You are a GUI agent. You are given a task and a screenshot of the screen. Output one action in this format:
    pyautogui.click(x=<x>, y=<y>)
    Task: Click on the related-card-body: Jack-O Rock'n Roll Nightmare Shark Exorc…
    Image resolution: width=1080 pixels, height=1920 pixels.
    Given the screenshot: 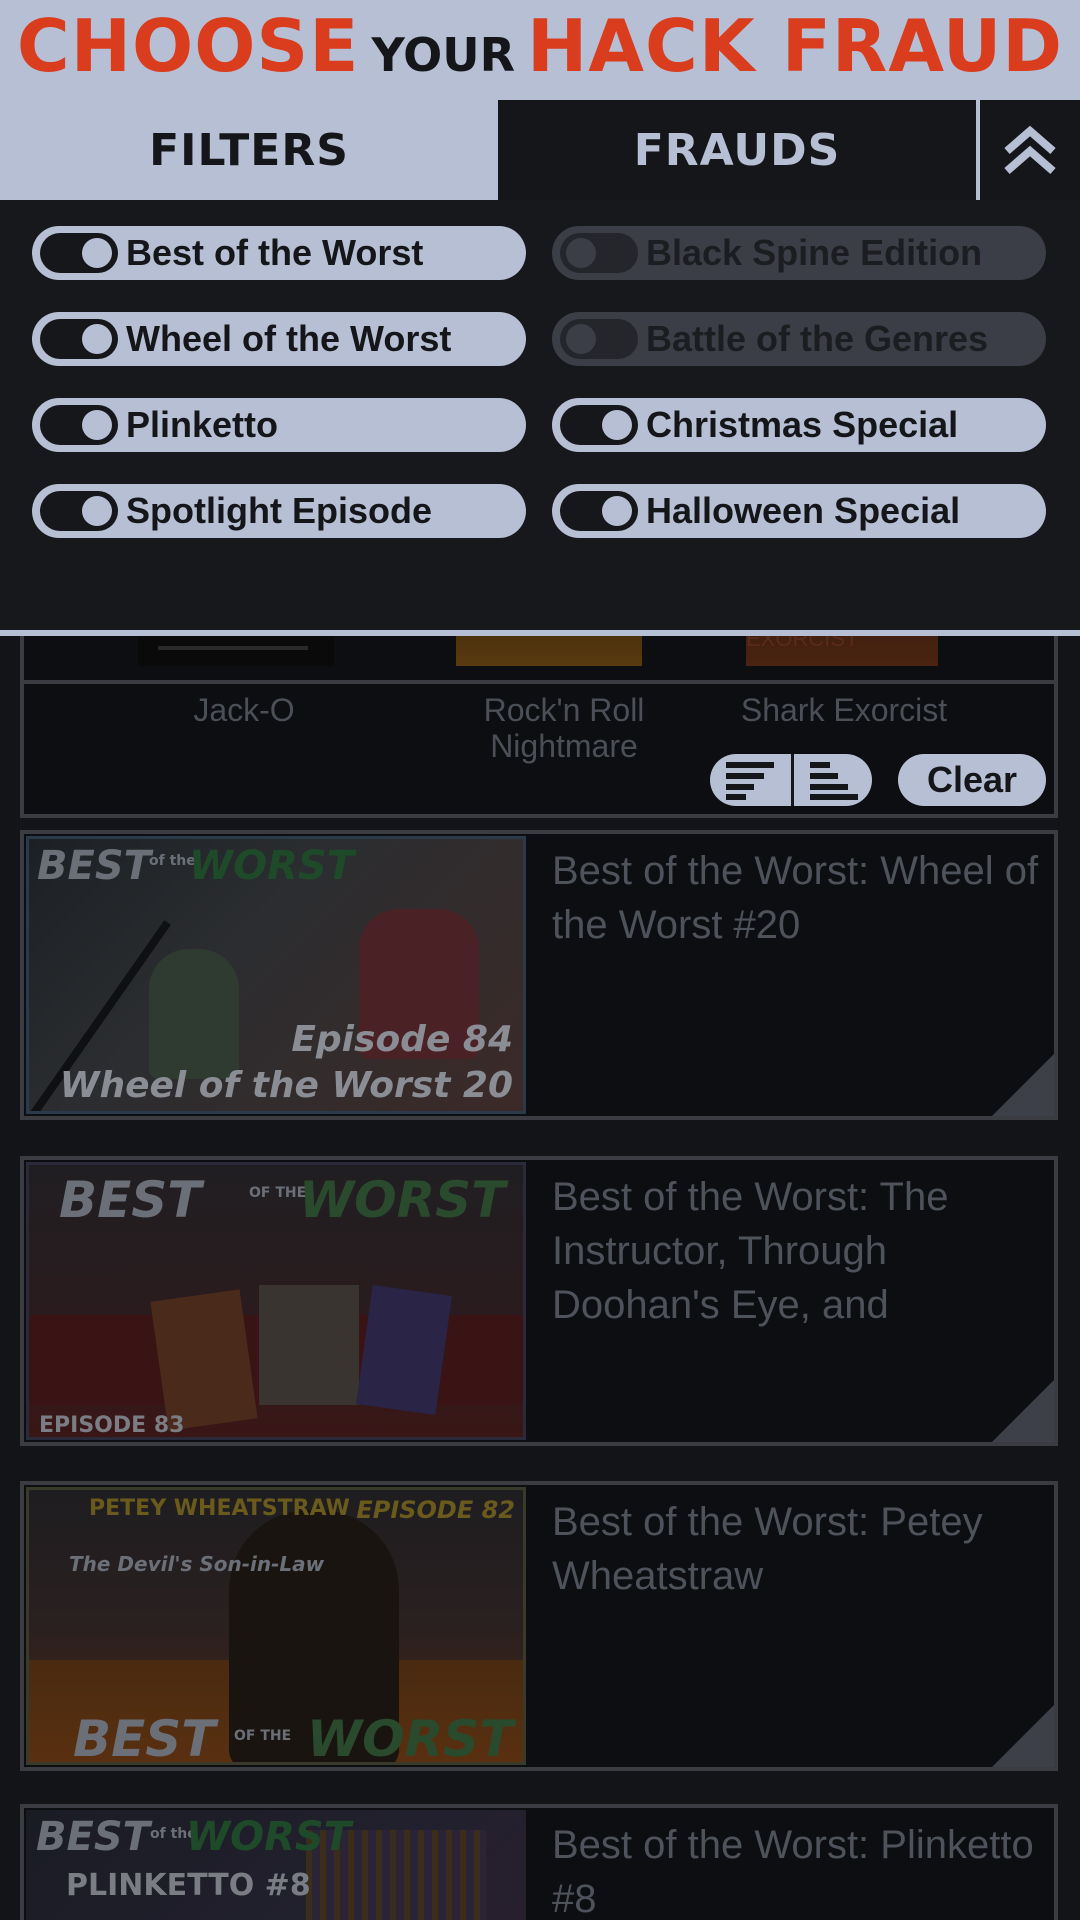 What is the action you would take?
    pyautogui.click(x=539, y=751)
    